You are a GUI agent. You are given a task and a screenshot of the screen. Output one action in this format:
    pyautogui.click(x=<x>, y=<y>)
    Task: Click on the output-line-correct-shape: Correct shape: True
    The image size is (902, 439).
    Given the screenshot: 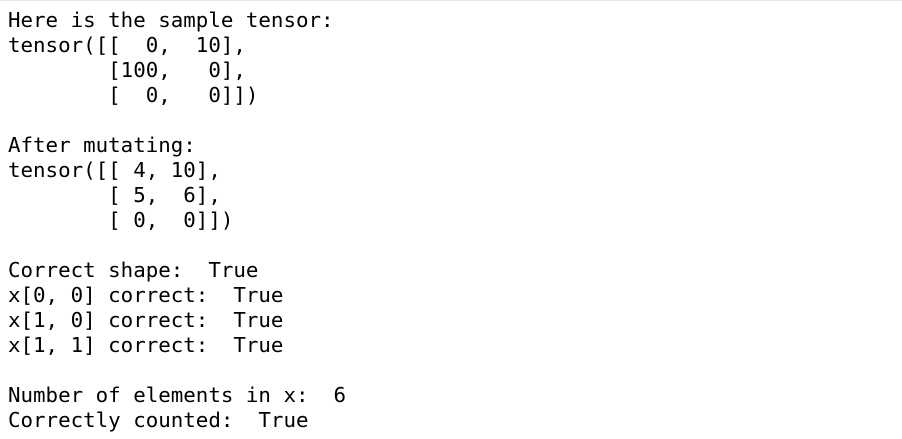 What is the action you would take?
    pyautogui.click(x=133, y=270)
    